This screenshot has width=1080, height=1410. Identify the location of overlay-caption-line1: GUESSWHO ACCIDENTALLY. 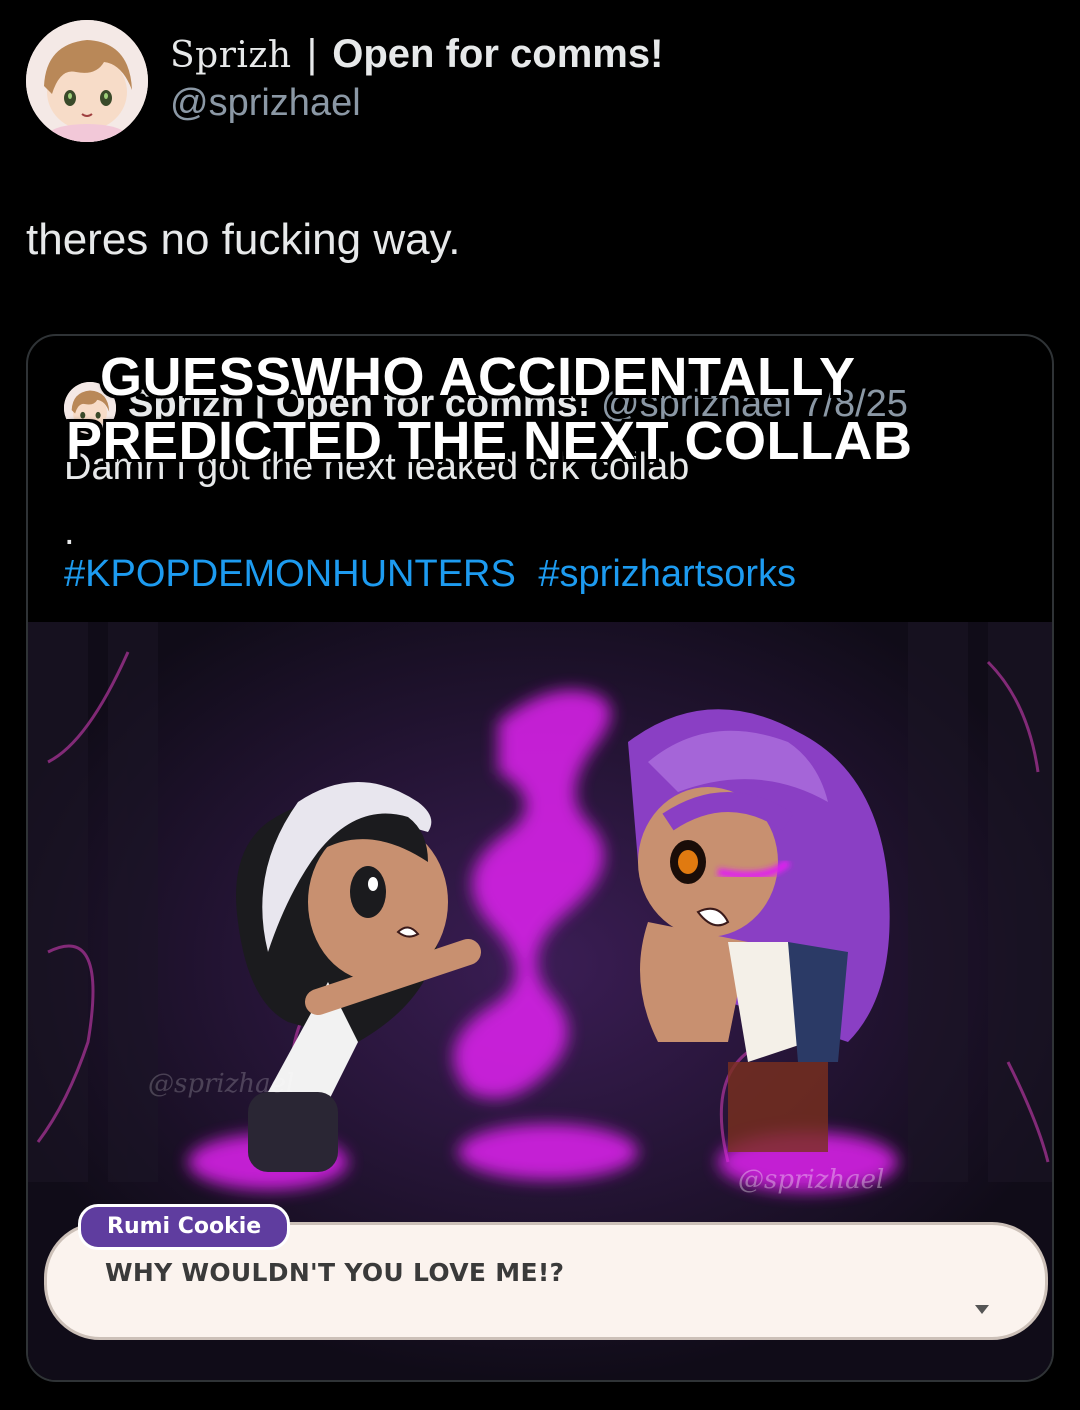
(478, 377).